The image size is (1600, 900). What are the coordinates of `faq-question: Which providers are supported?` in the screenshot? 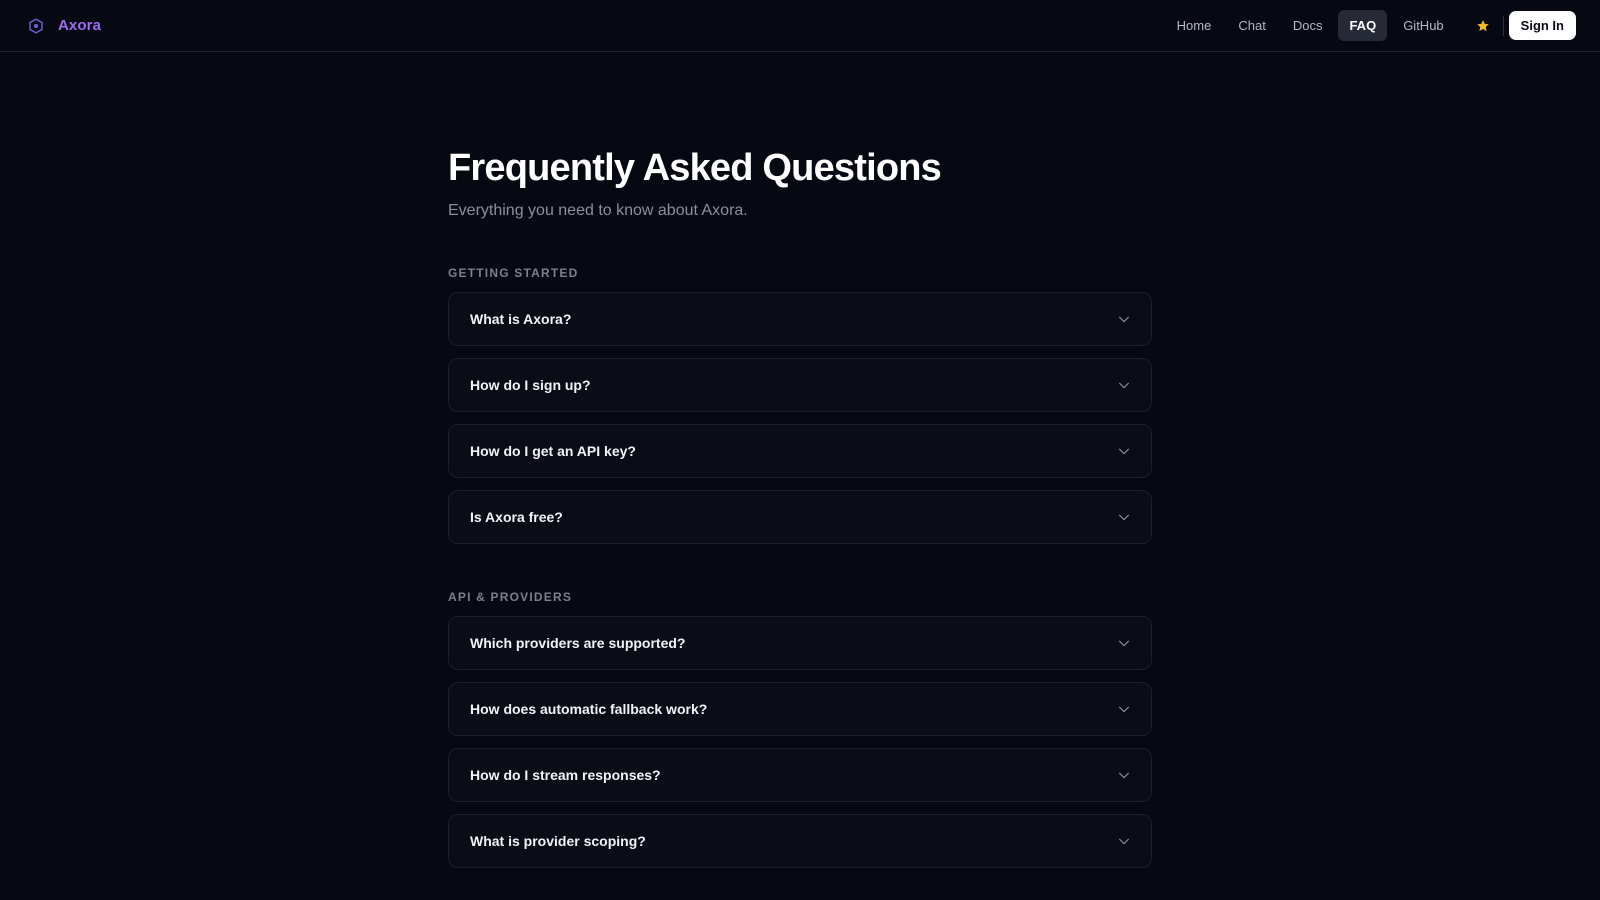 It's located at (578, 643).